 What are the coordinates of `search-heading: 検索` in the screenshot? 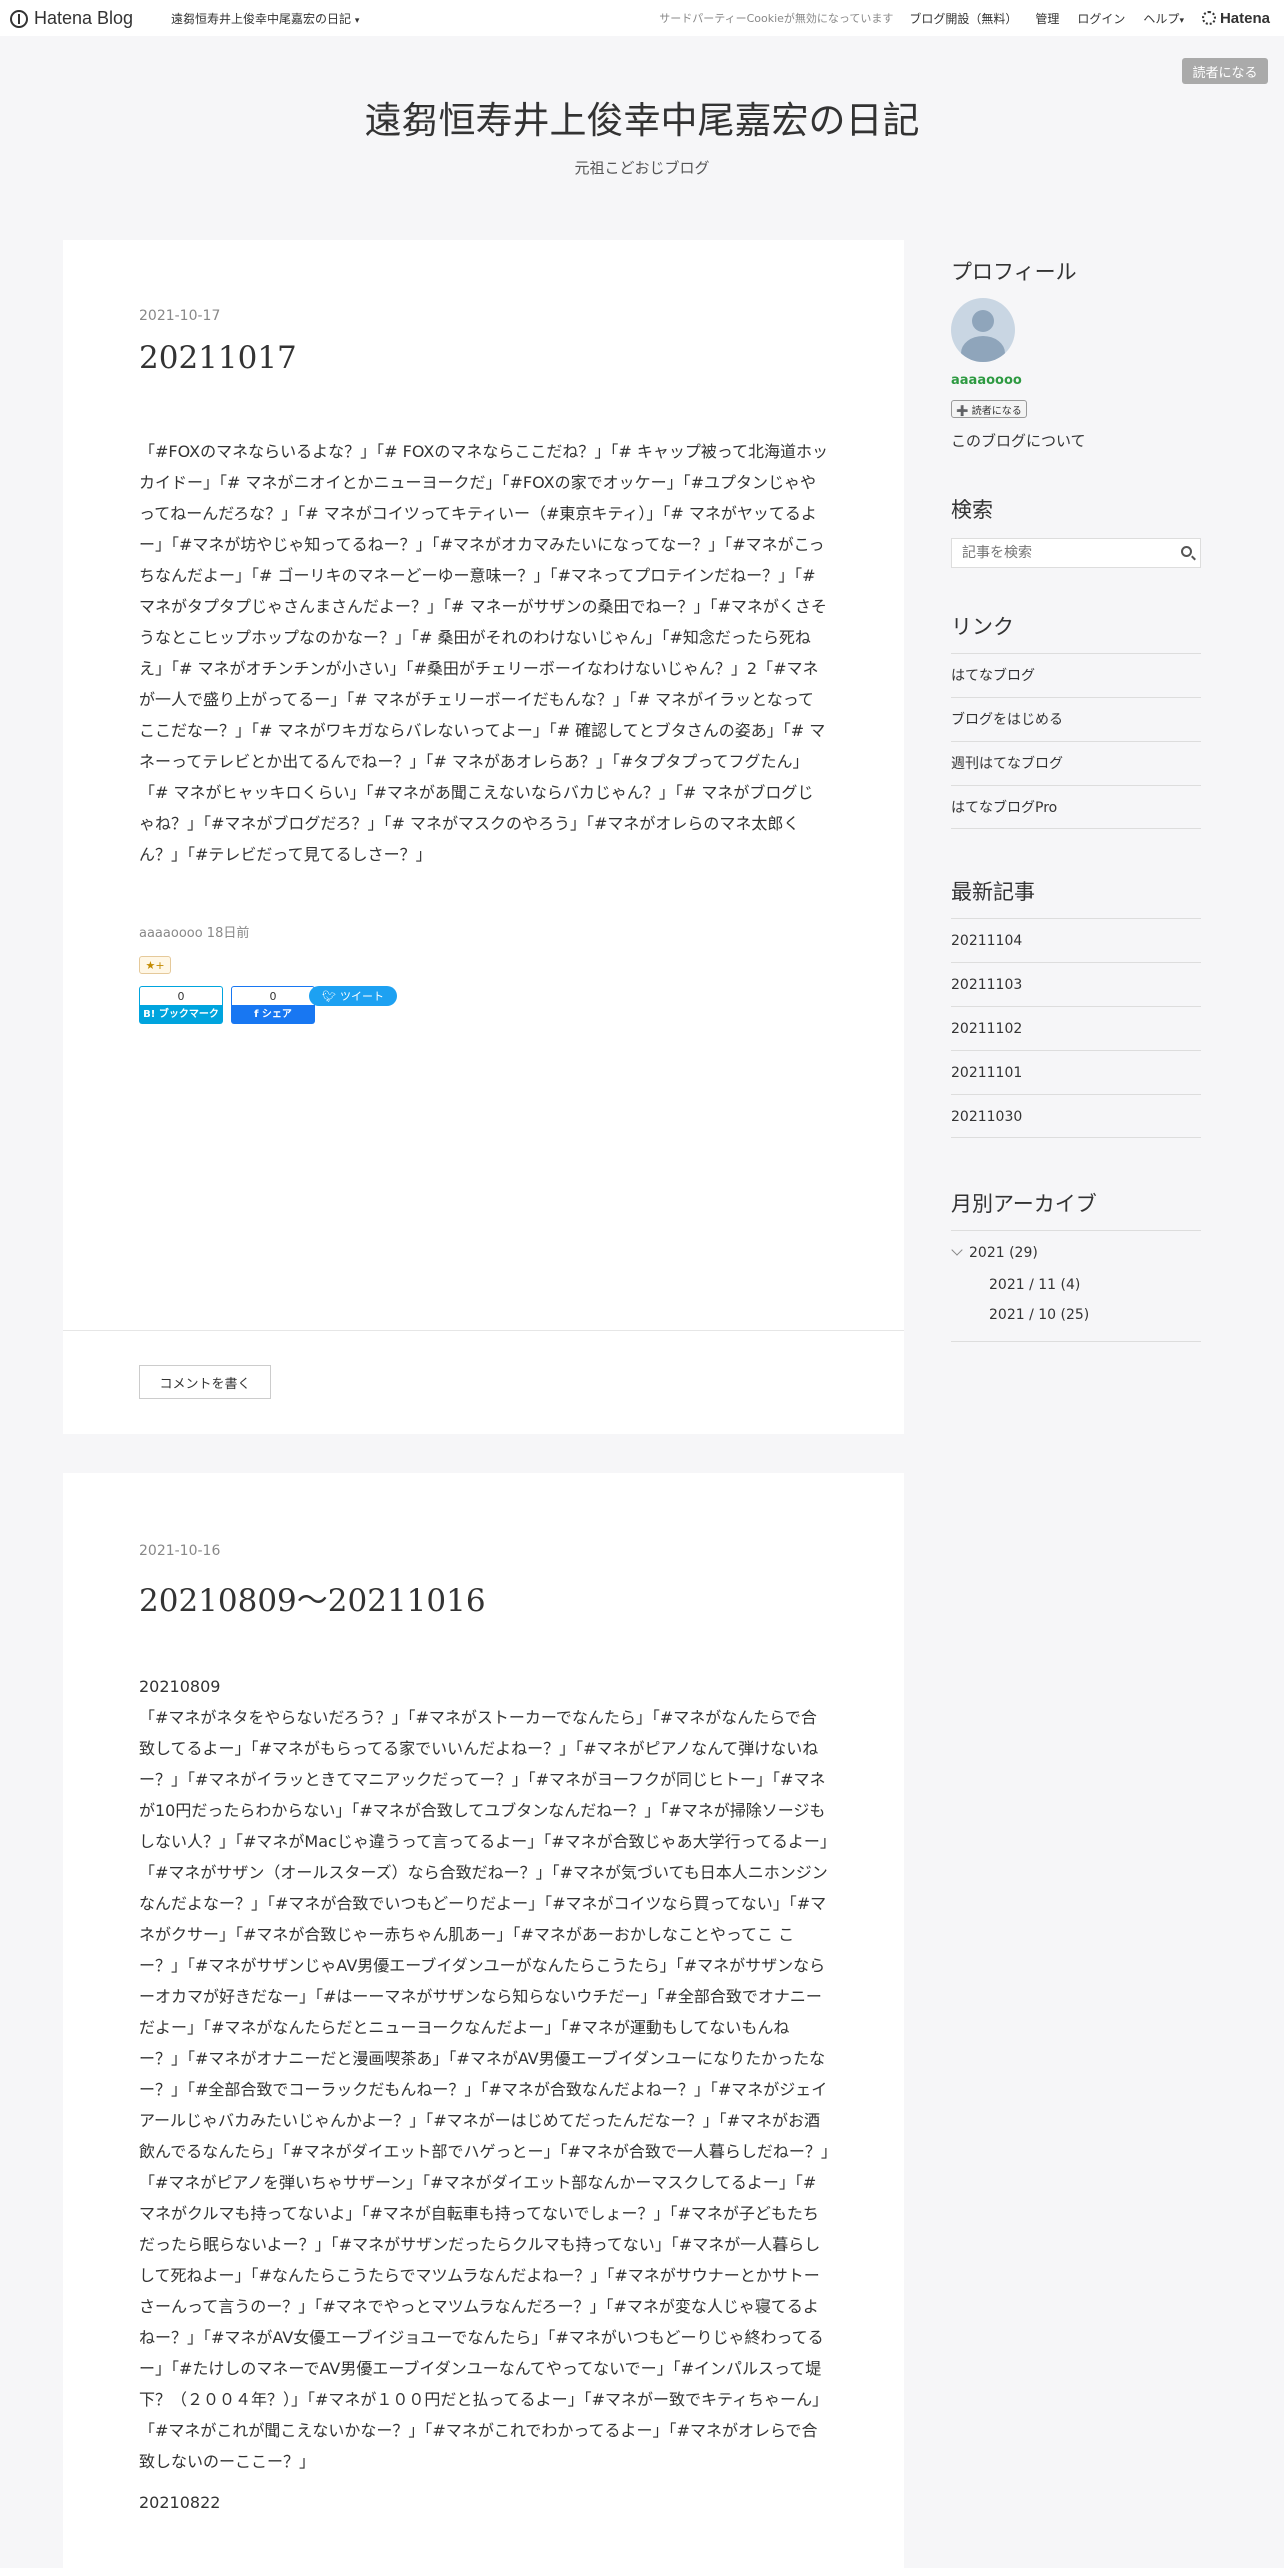 It's located at (972, 510).